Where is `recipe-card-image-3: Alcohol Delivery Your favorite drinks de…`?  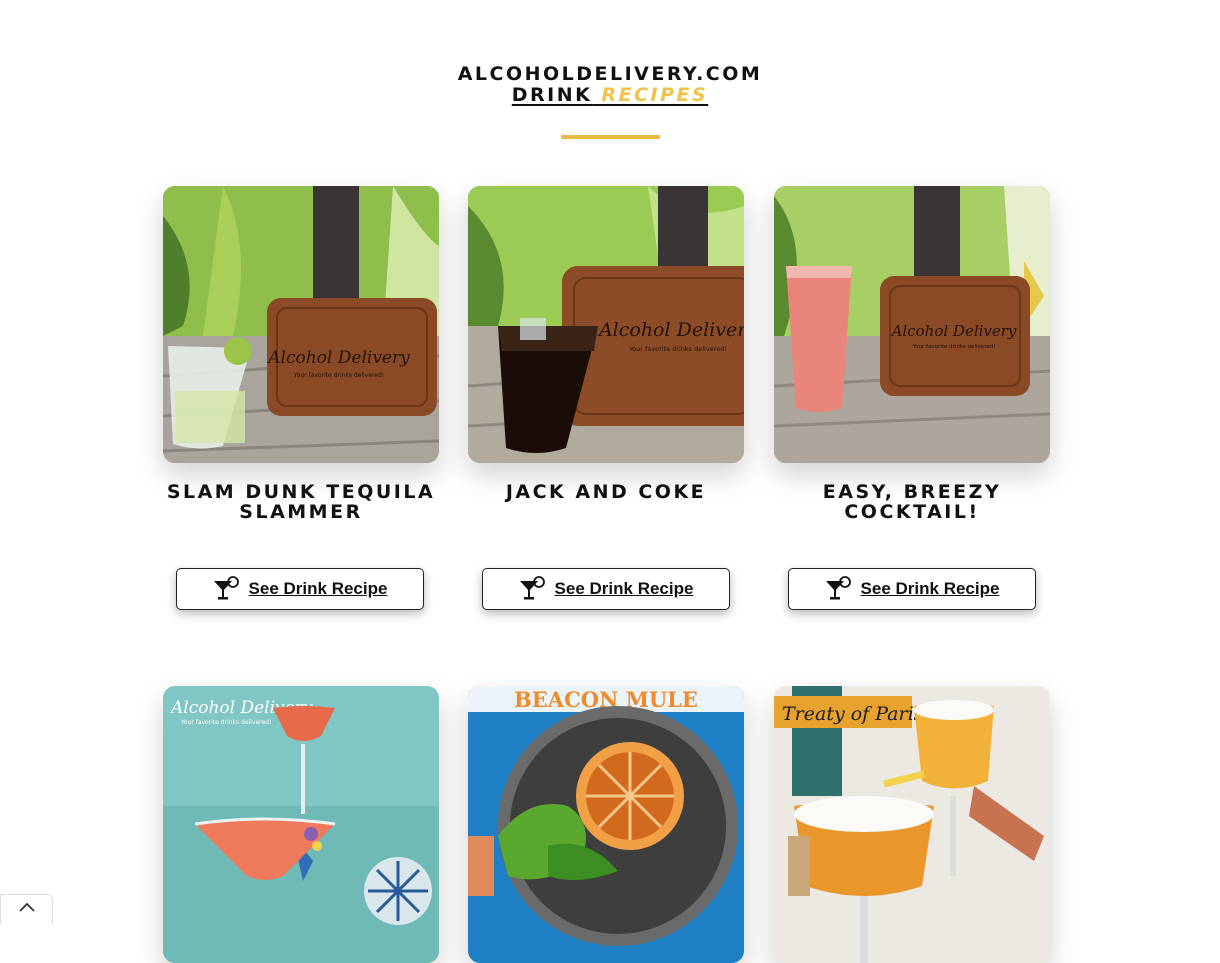 recipe-card-image-3: Alcohol Delivery Your favorite drinks de… is located at coordinates (912, 324).